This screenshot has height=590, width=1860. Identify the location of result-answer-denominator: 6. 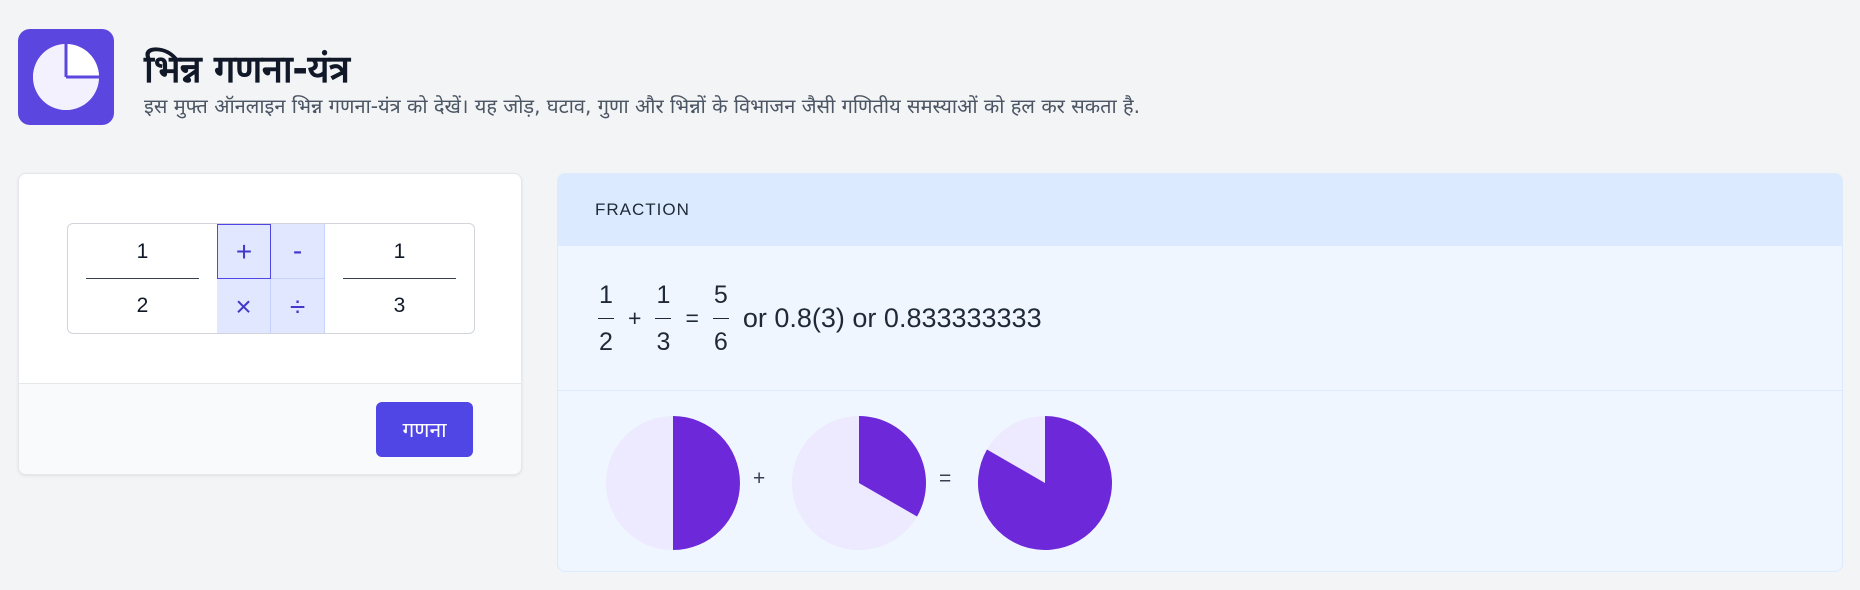
(720, 341).